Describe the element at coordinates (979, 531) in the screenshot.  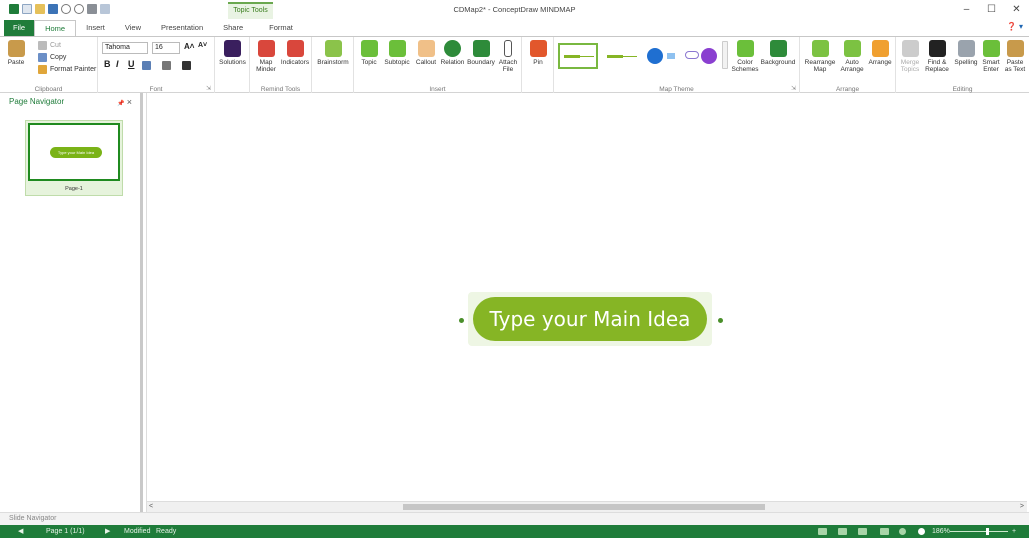
I see `zoom-slider` at that location.